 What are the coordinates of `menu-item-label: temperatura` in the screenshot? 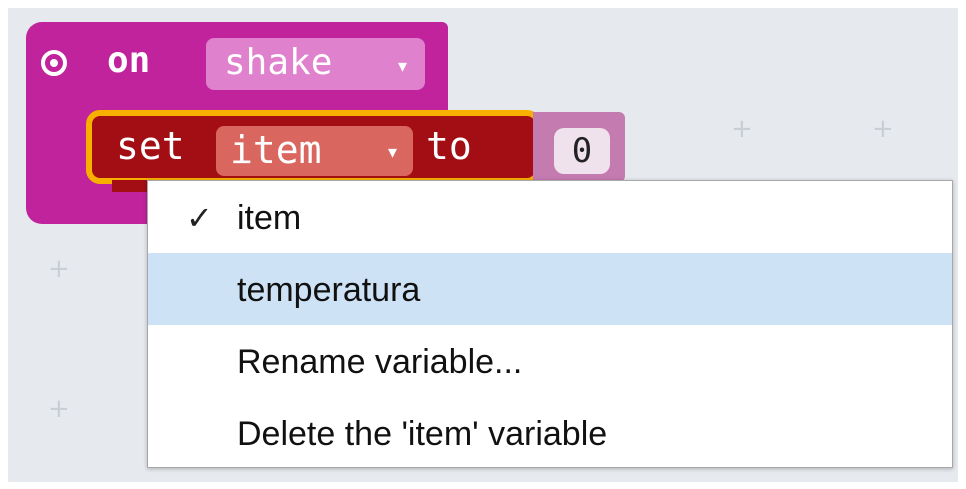 It's located at (329, 290).